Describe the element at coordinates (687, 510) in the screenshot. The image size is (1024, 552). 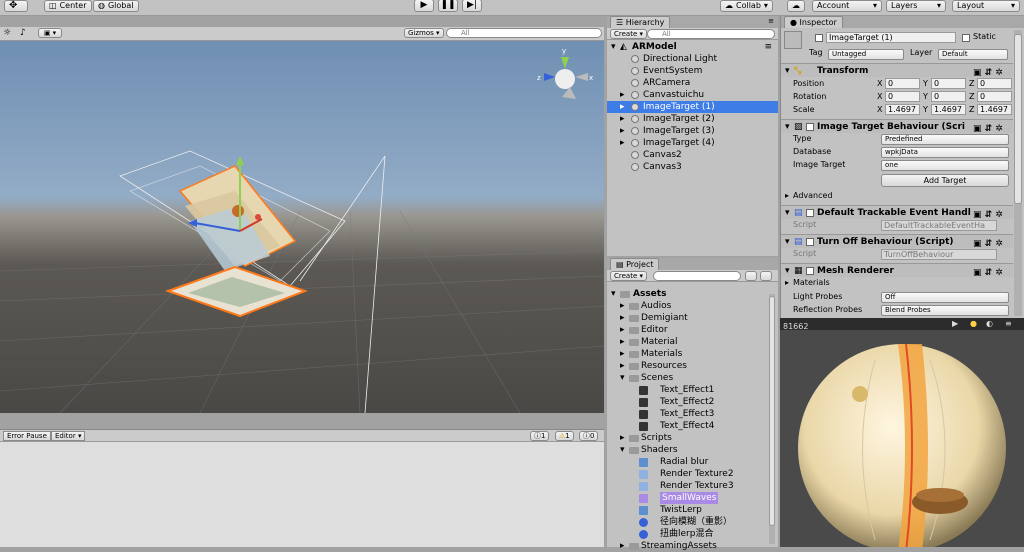
I see `project-item: TwistLerp` at that location.